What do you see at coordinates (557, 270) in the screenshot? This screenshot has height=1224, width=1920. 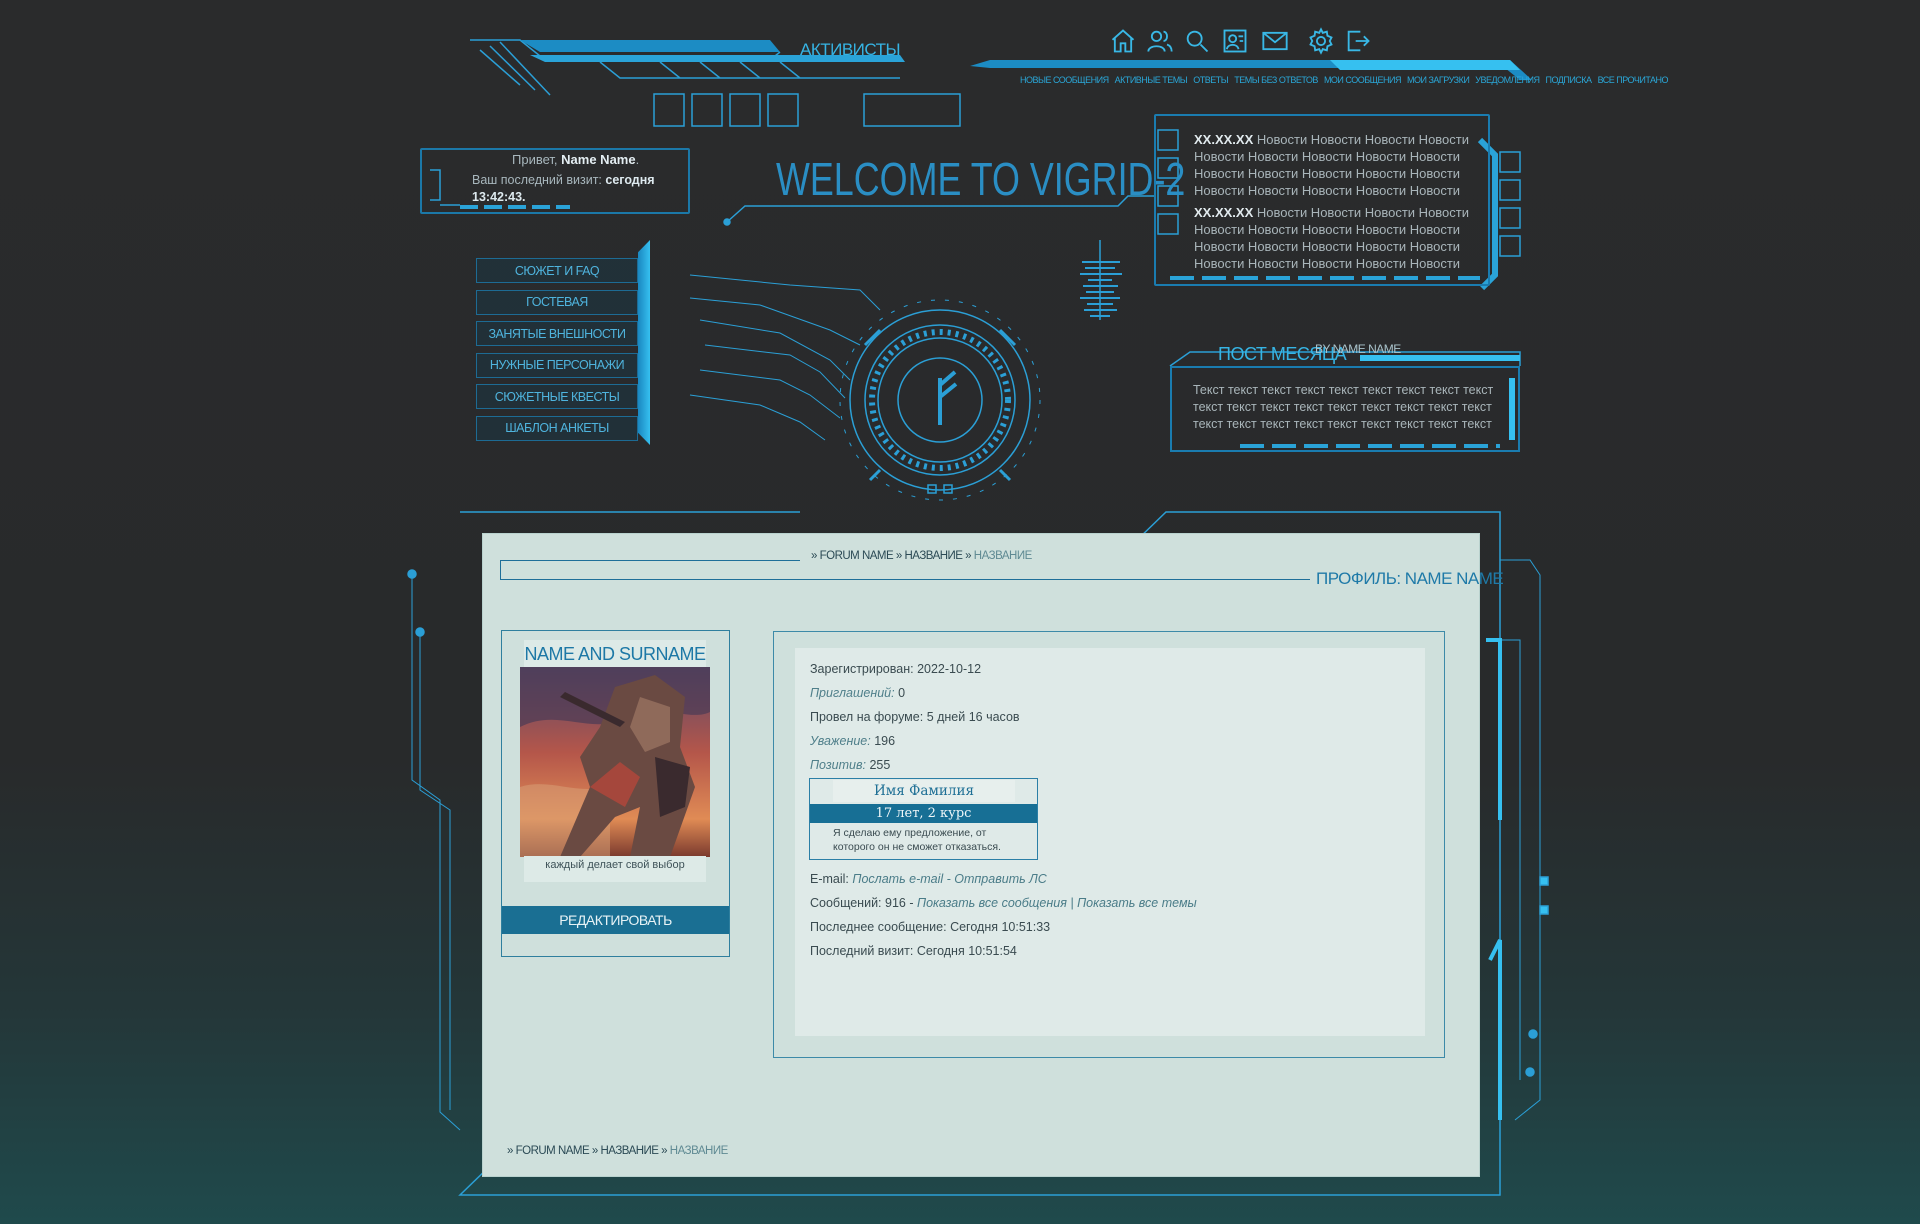 I see `menu-item-plot-faq: СЮЖЕТ И FAQ` at bounding box center [557, 270].